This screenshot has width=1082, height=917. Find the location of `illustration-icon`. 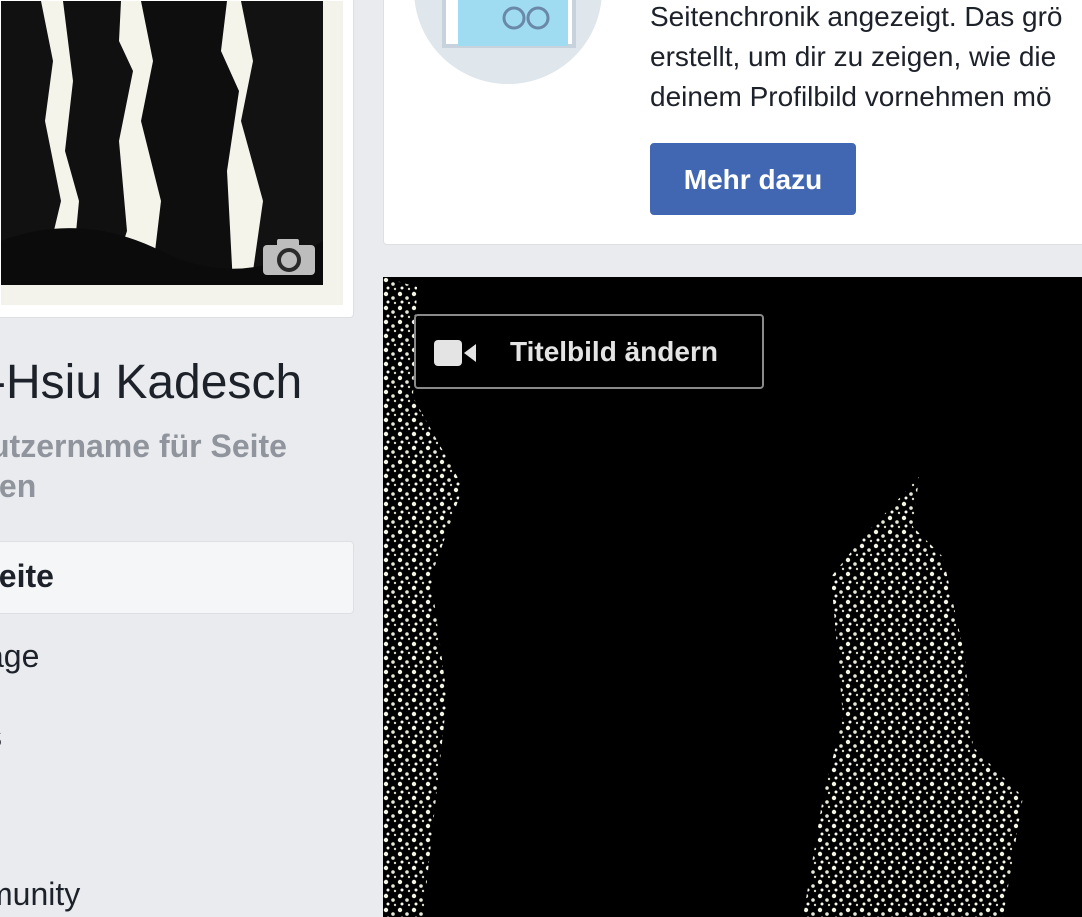

illustration-icon is located at coordinates (508, 42).